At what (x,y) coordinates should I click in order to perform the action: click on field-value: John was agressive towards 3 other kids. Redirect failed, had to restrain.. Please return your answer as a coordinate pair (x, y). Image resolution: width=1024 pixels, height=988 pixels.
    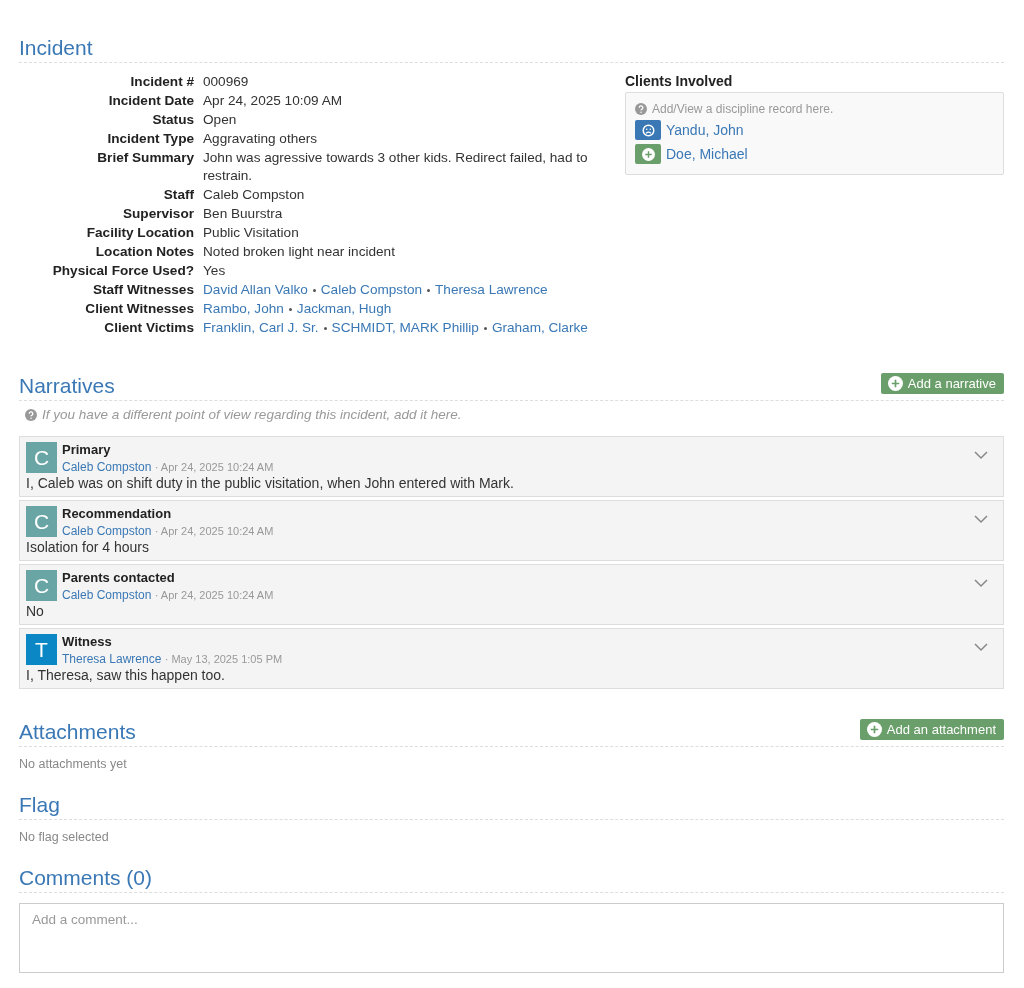
    Looking at the image, I should click on (396, 167).